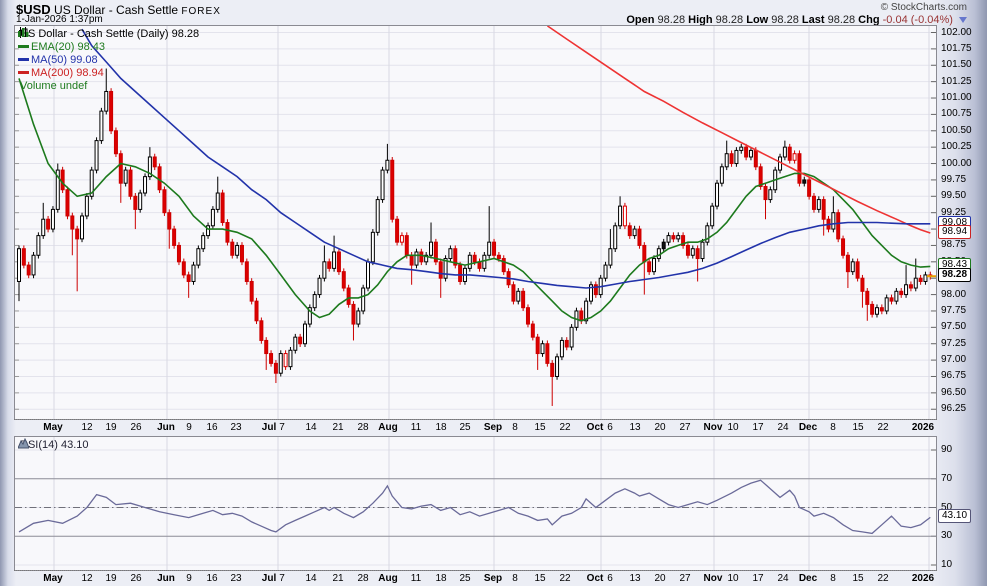 The image size is (987, 586). Describe the element at coordinates (955, 516) in the screenshot. I see `rsi-callout: 43.10` at that location.